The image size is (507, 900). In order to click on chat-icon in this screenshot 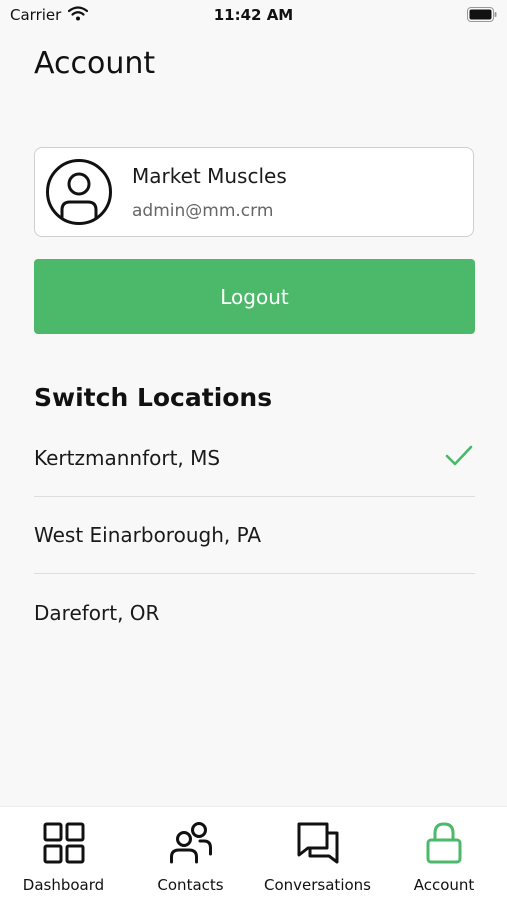, I will do `click(318, 845)`.